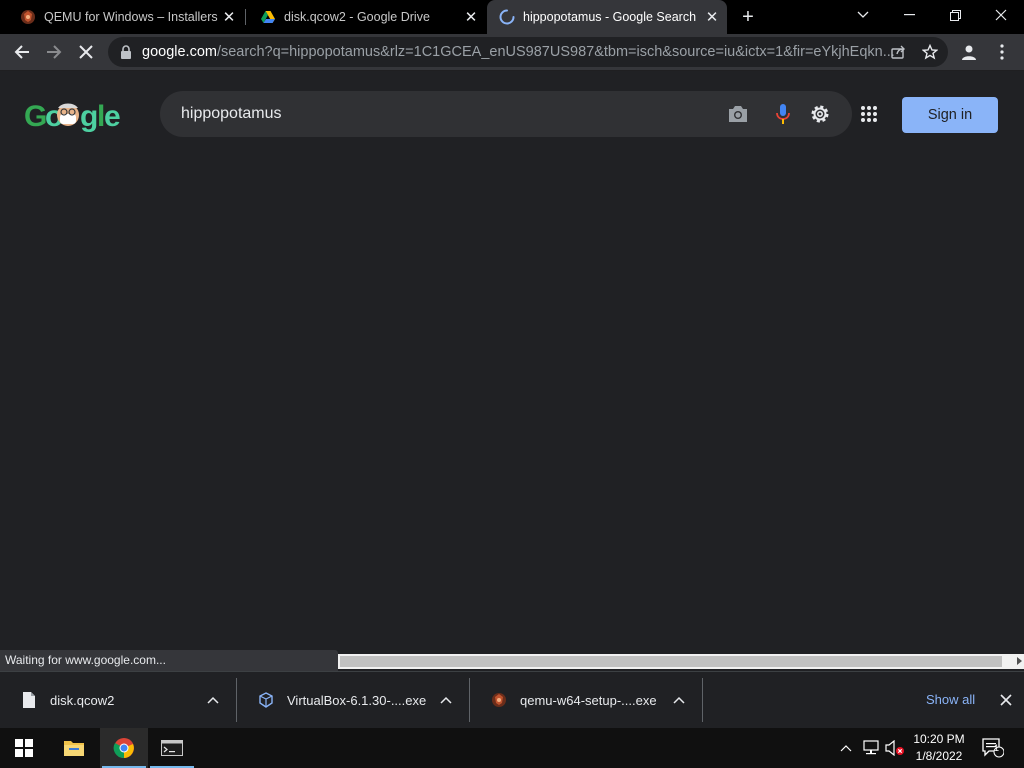  I want to click on download-filename: qemu-w64-setup-....exe, so click(588, 700).